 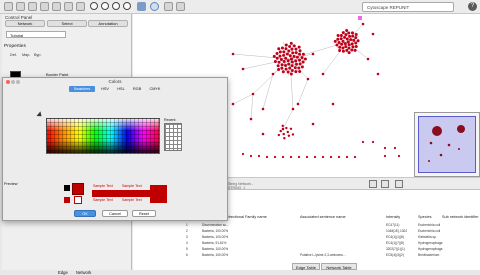 I want to click on open-session-icon, so click(x=20, y=6).